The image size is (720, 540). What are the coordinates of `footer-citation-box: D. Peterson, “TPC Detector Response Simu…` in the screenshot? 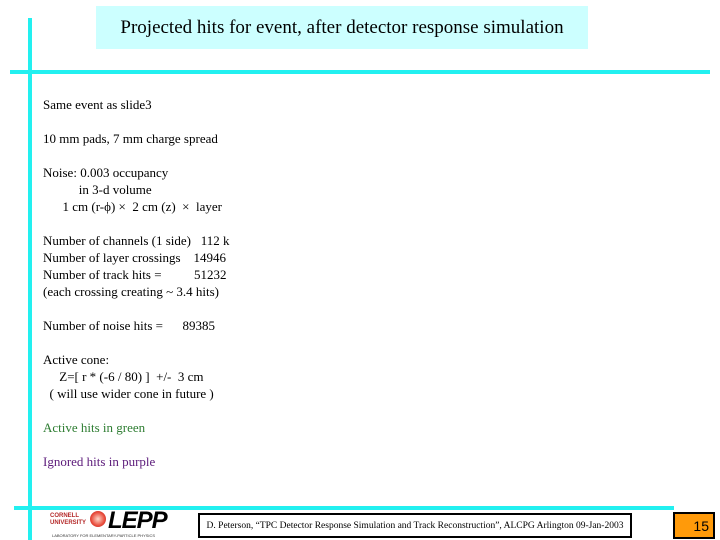 It's located at (415, 525).